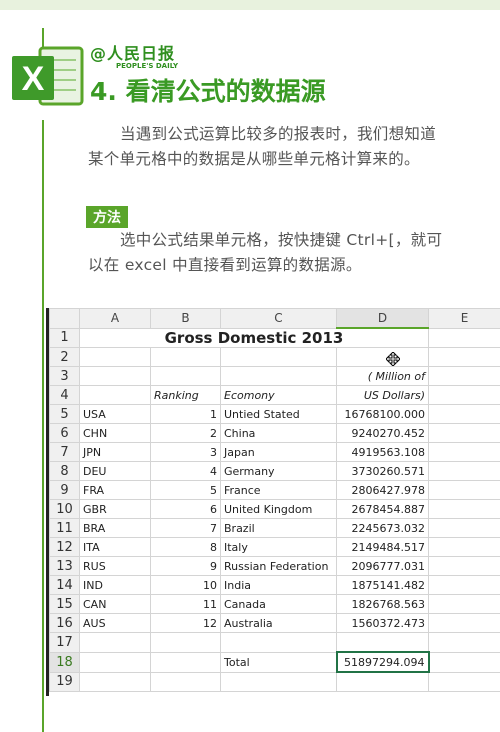 Image resolution: width=500 pixels, height=732 pixels. What do you see at coordinates (64, 337) in the screenshot?
I see `row-header: 1` at bounding box center [64, 337].